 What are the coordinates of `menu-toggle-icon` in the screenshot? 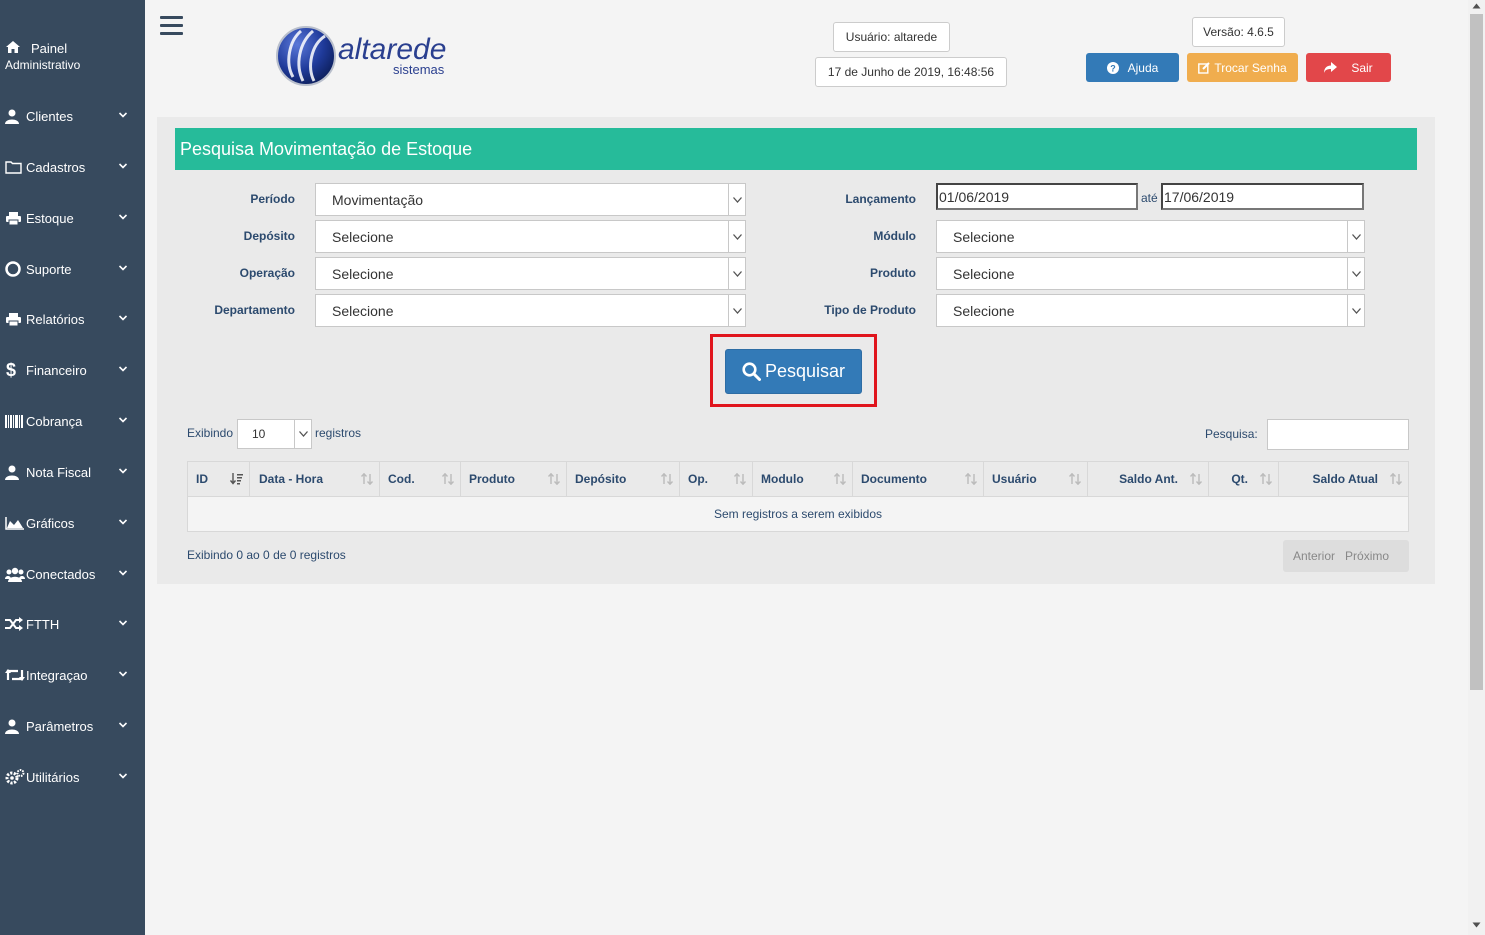 It's located at (171, 25).